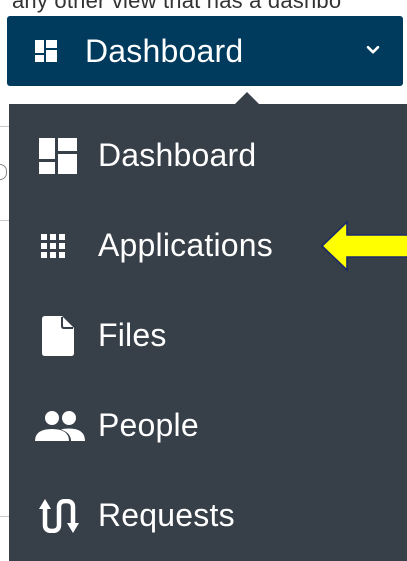 This screenshot has width=407, height=561. Describe the element at coordinates (185, 244) in the screenshot. I see `menu-item-label: Applications` at that location.